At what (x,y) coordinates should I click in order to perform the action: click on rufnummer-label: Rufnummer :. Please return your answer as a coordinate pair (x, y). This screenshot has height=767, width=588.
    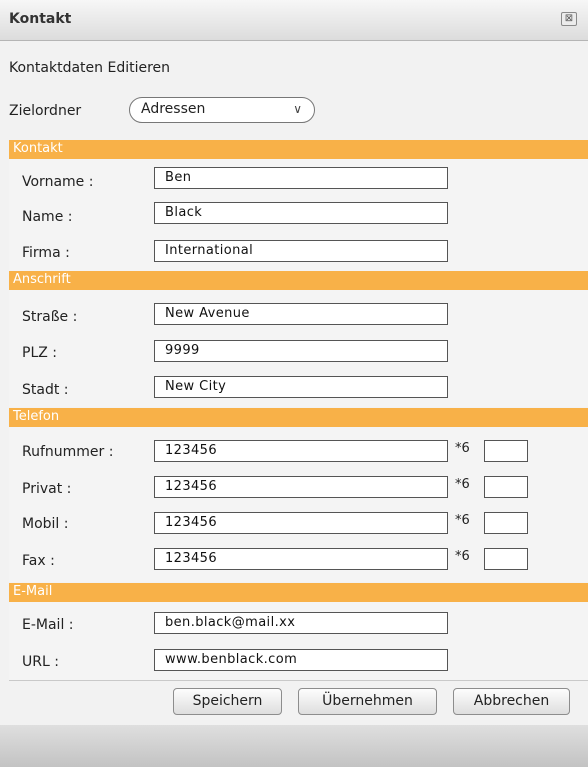
    Looking at the image, I should click on (68, 452).